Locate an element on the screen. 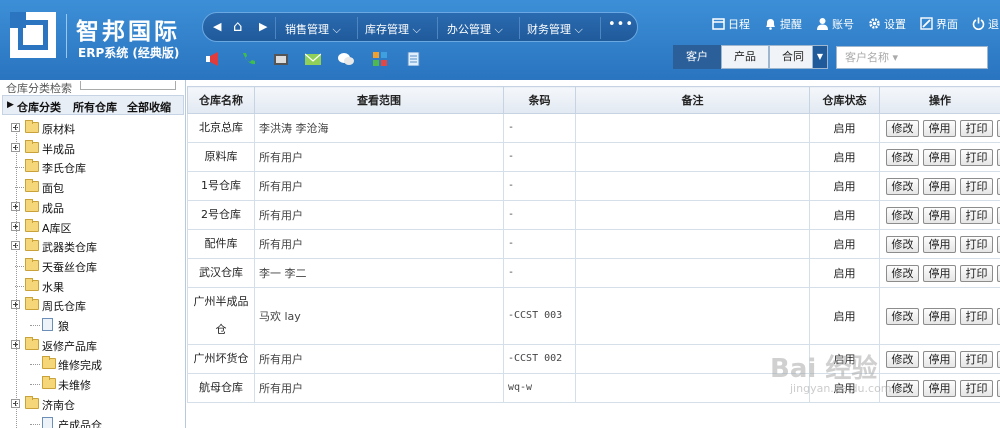 The width and height of the screenshot is (1000, 428). tree-item: 狼 is located at coordinates (92, 325).